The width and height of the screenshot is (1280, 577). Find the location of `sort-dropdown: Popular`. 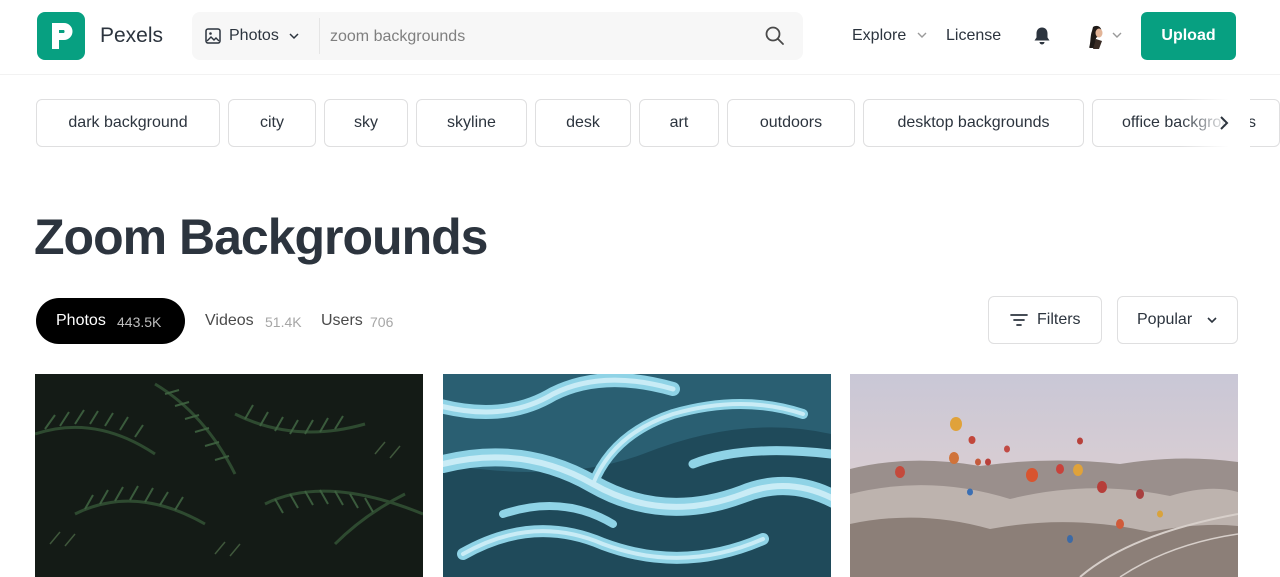

sort-dropdown: Popular is located at coordinates (1177, 320).